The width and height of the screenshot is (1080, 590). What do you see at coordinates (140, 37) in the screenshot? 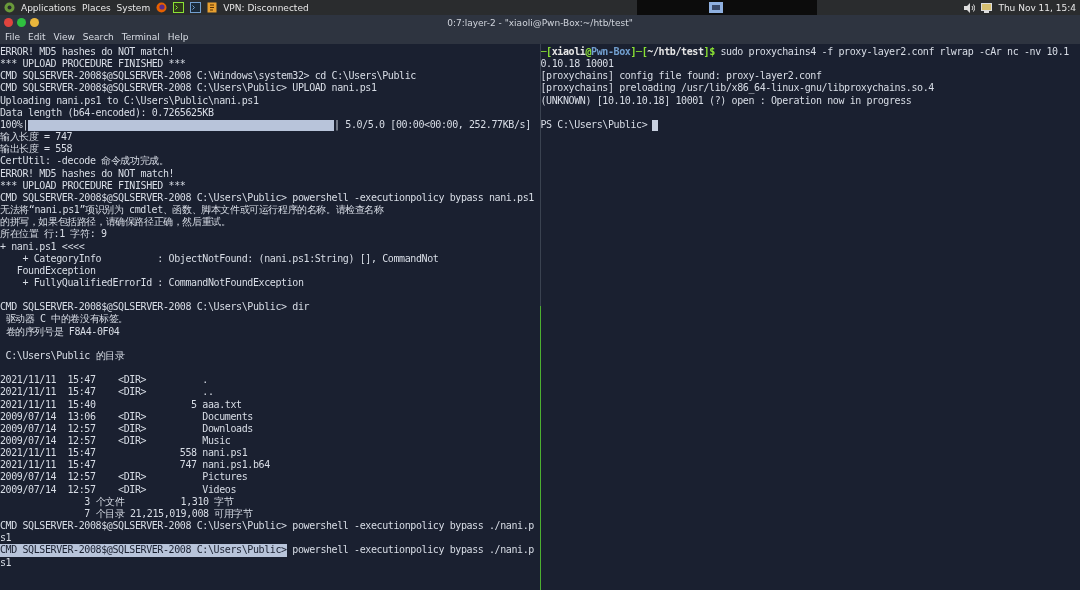
I see `menu-item: Terminal` at bounding box center [140, 37].